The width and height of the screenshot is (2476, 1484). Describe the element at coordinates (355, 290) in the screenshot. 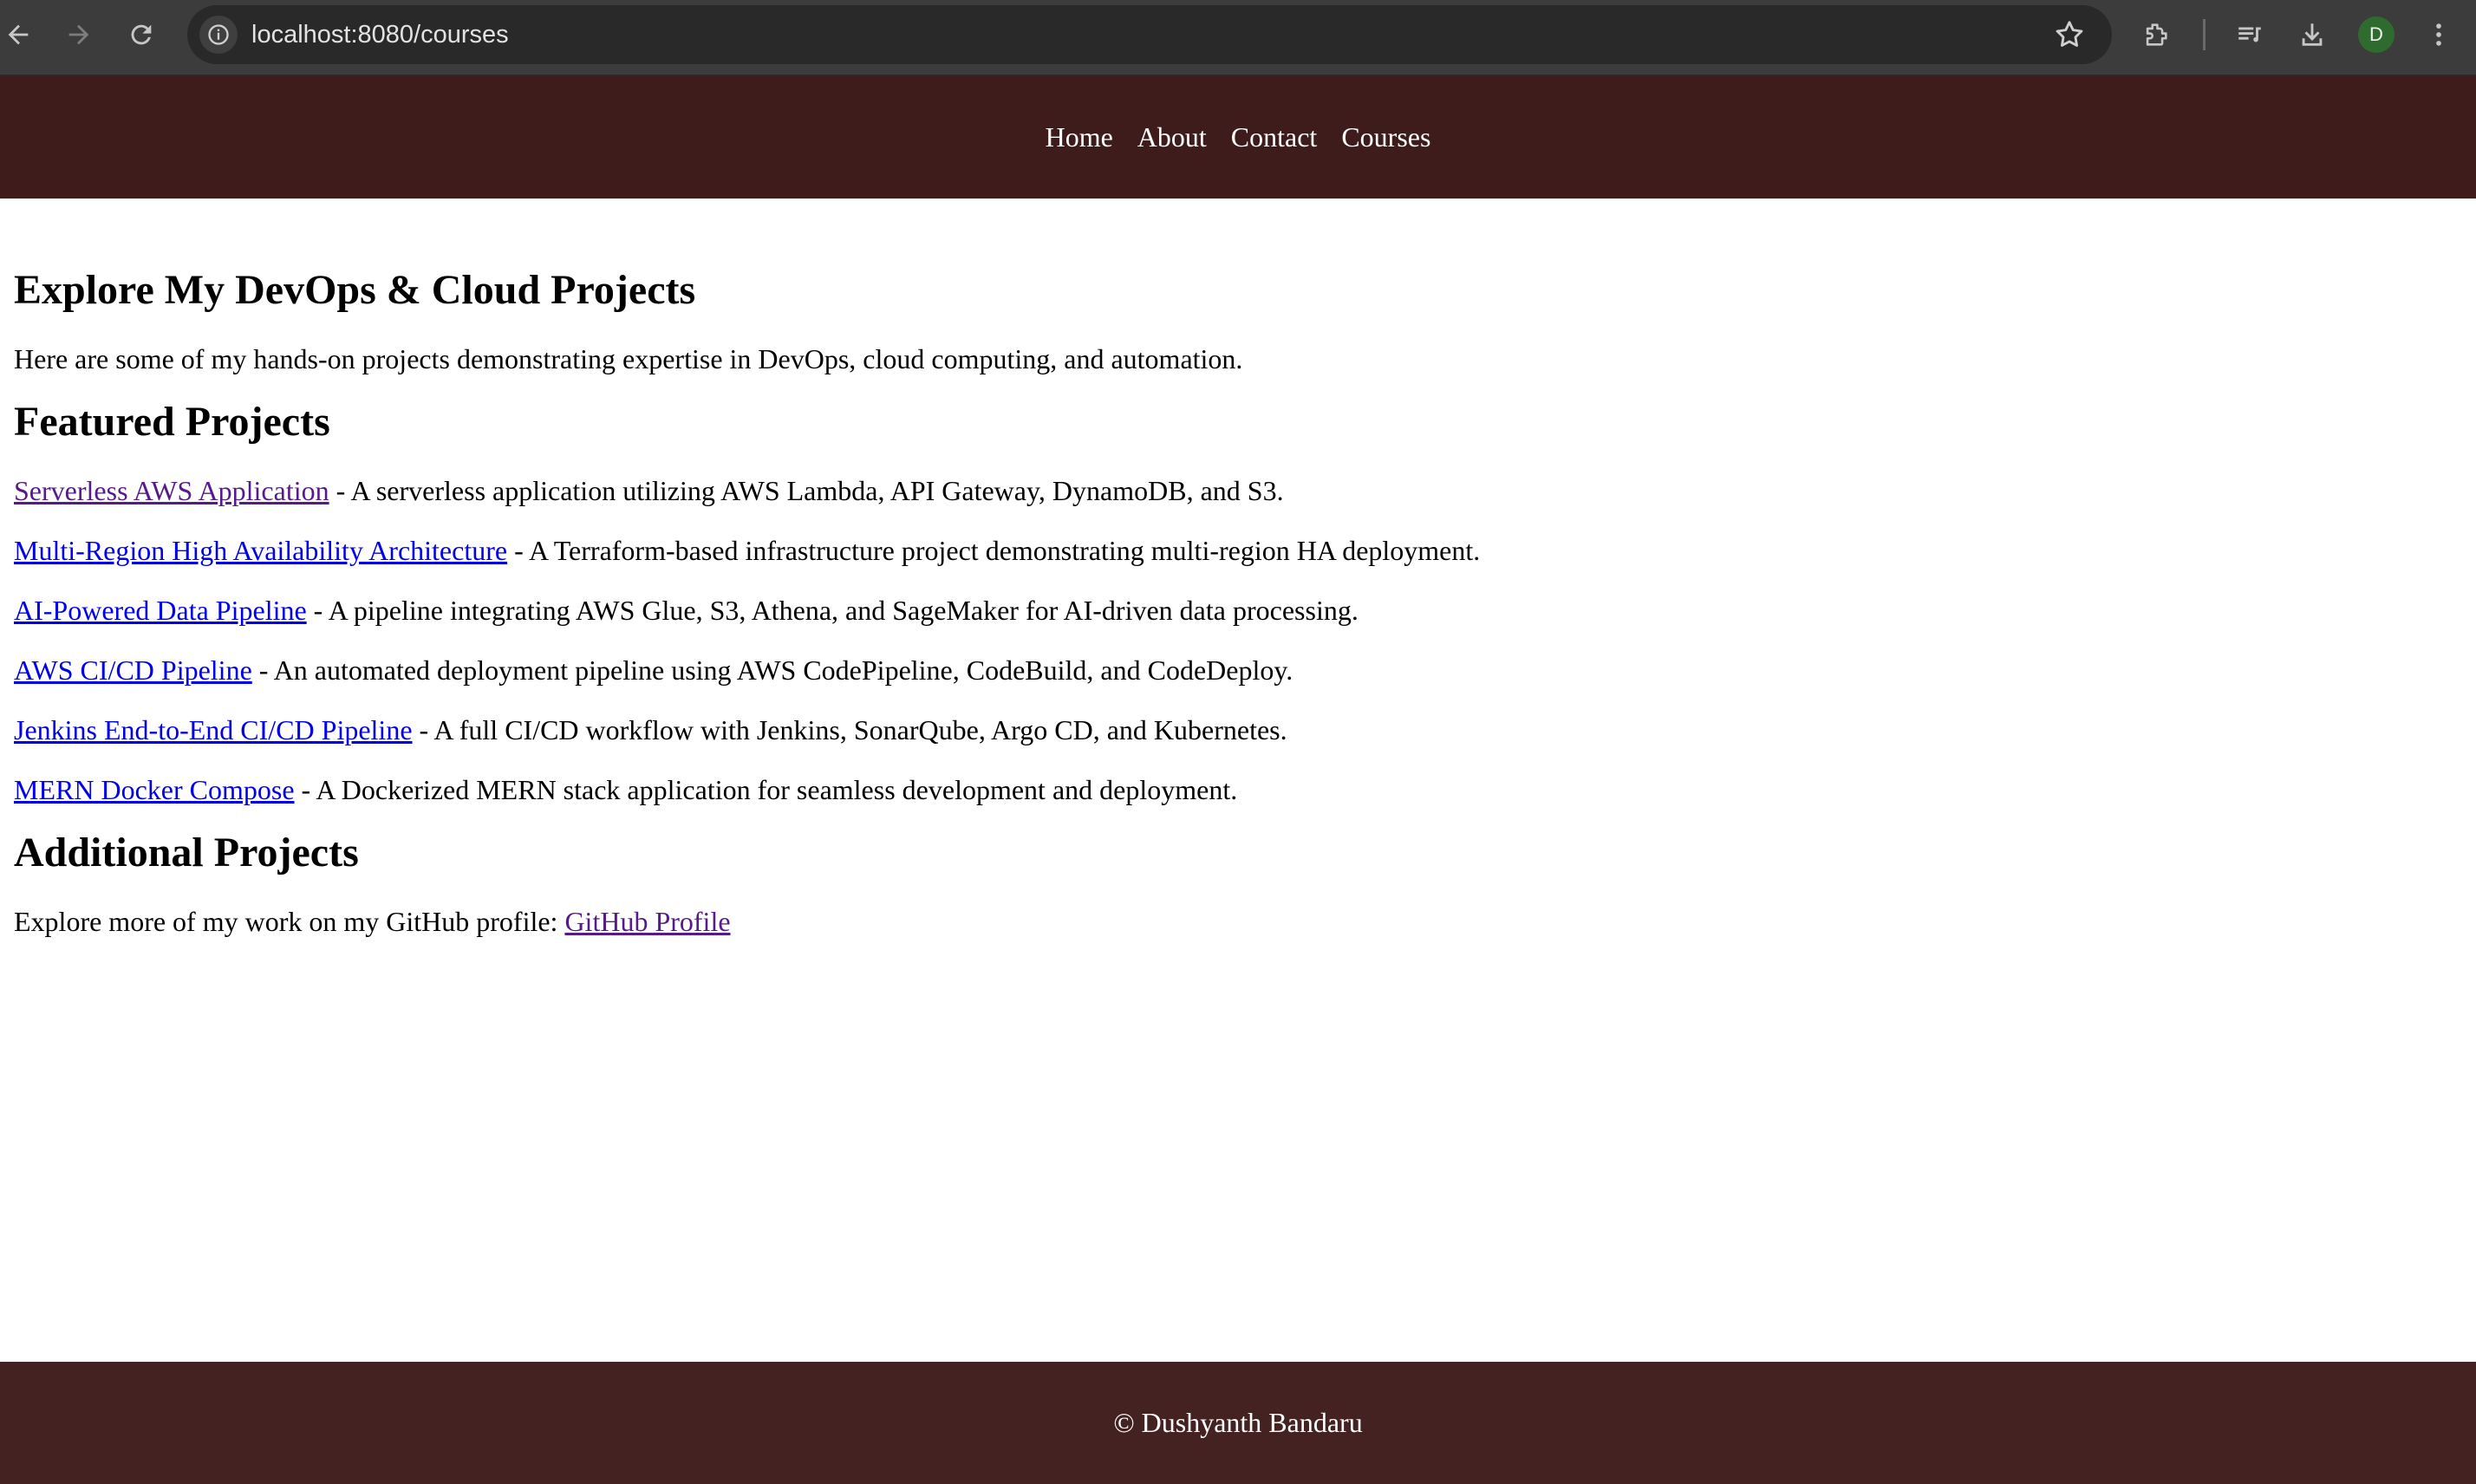

I see `page-title: Explore My DevOps & Cloud Projects` at that location.